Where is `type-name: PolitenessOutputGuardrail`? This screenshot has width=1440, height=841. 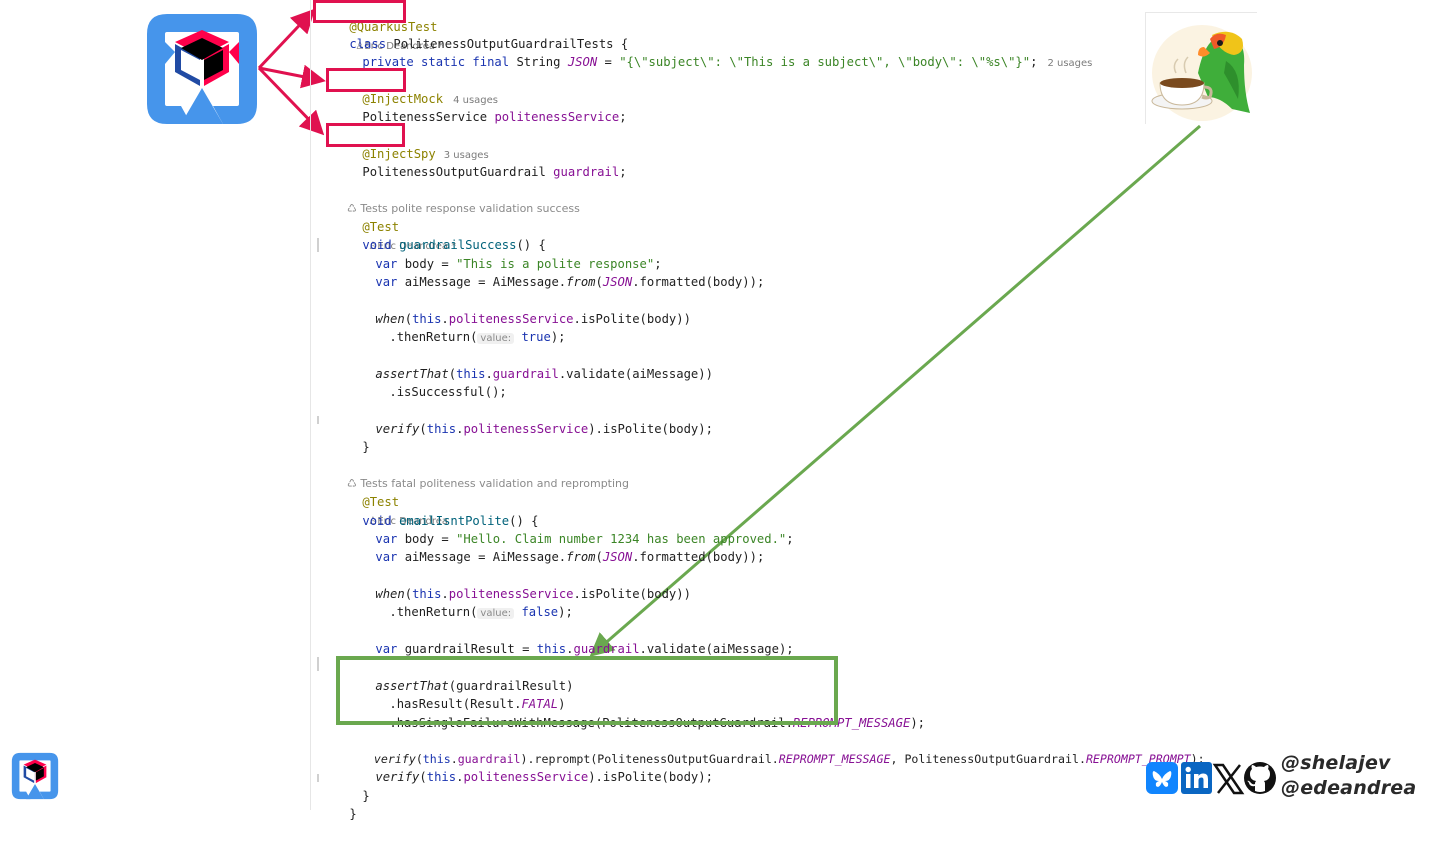
type-name: PolitenessOutputGuardrail is located at coordinates (454, 172).